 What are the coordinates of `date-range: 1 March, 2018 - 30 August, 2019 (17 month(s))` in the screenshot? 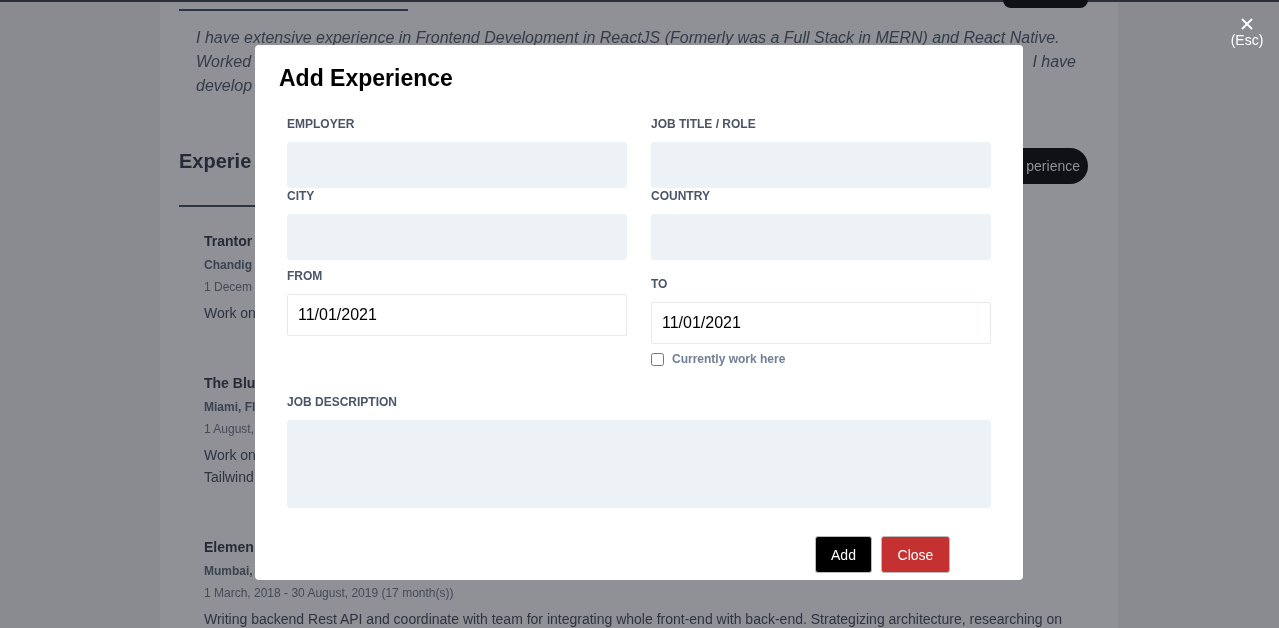 It's located at (329, 593).